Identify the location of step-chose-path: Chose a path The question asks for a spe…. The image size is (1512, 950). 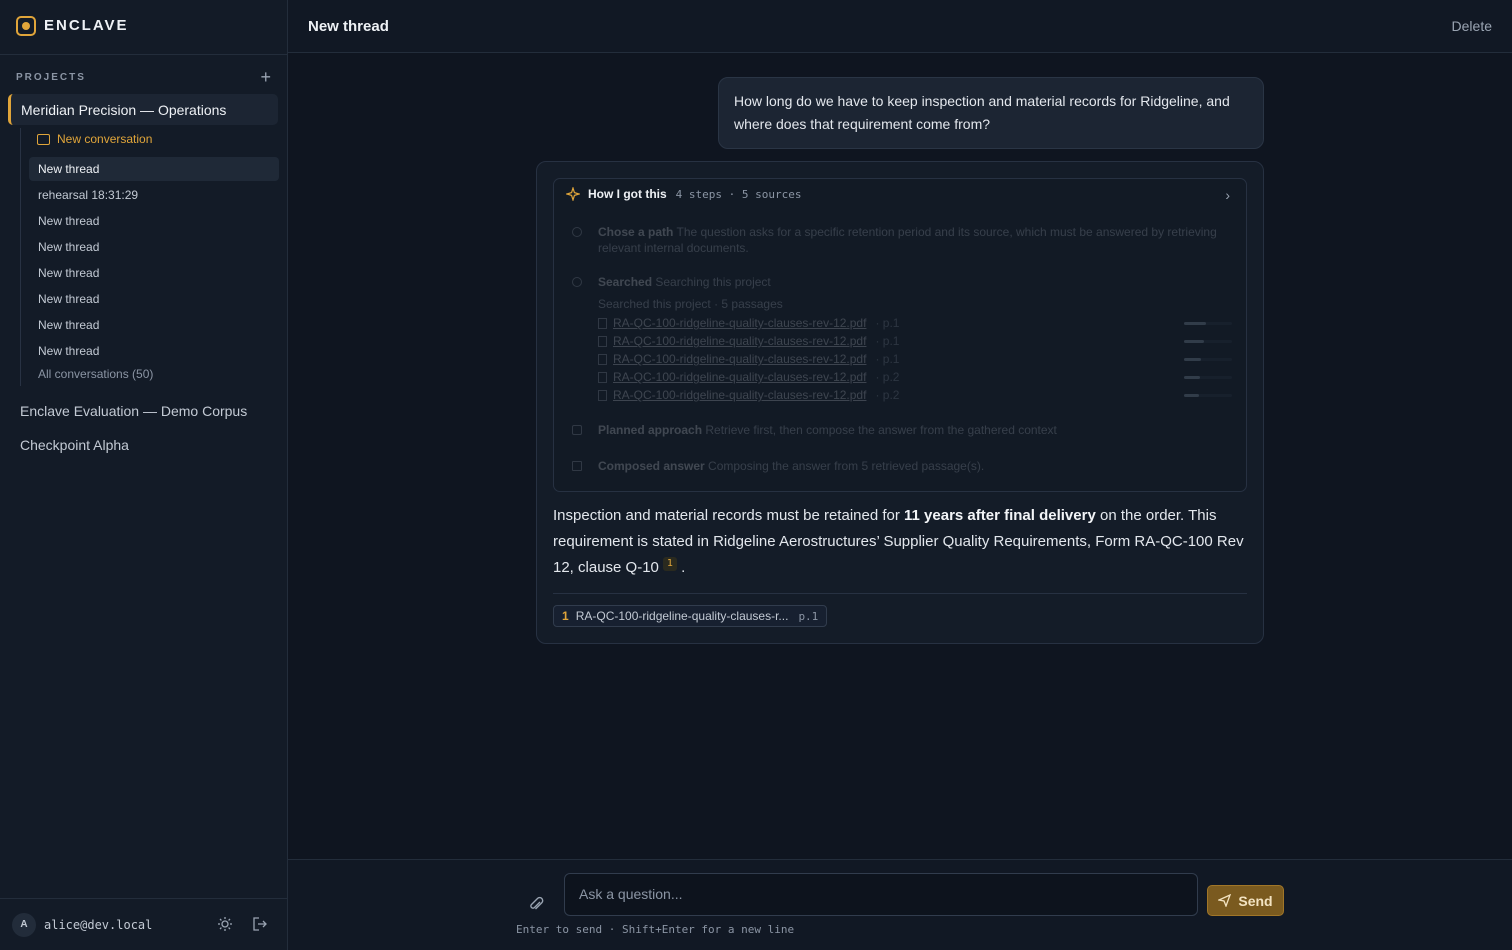
(913, 240).